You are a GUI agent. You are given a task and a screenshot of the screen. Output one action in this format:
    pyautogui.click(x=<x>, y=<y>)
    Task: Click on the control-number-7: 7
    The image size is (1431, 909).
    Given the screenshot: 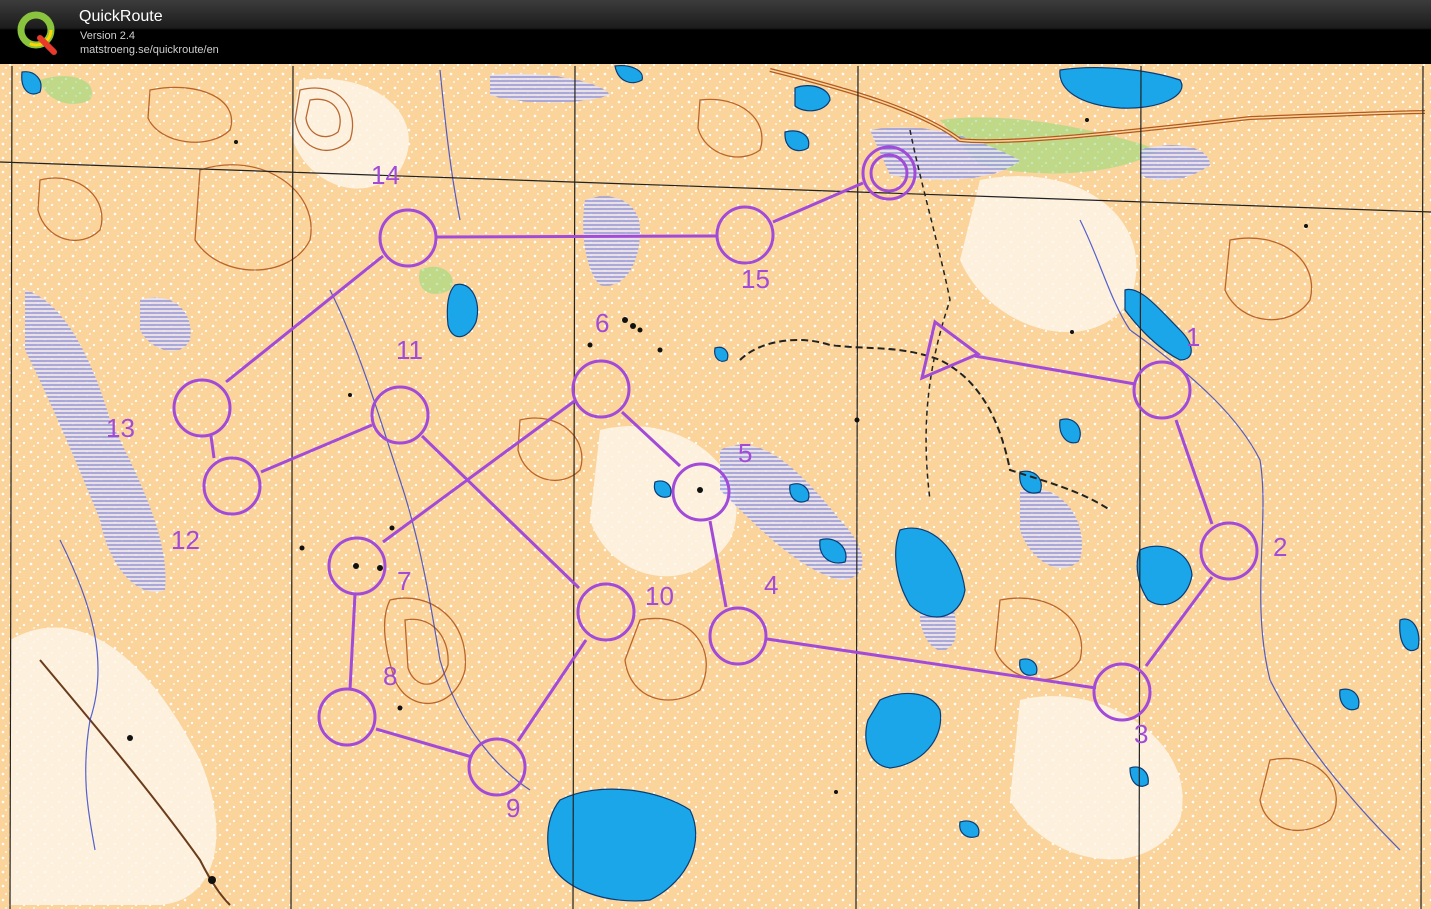 What is the action you would take?
    pyautogui.click(x=404, y=581)
    